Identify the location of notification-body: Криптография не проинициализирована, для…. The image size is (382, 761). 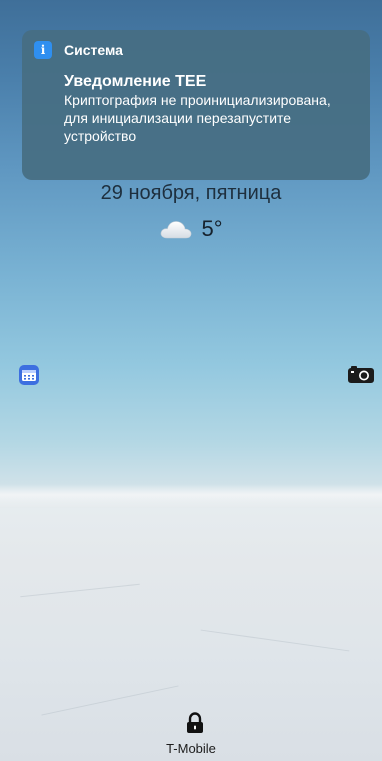
(197, 118).